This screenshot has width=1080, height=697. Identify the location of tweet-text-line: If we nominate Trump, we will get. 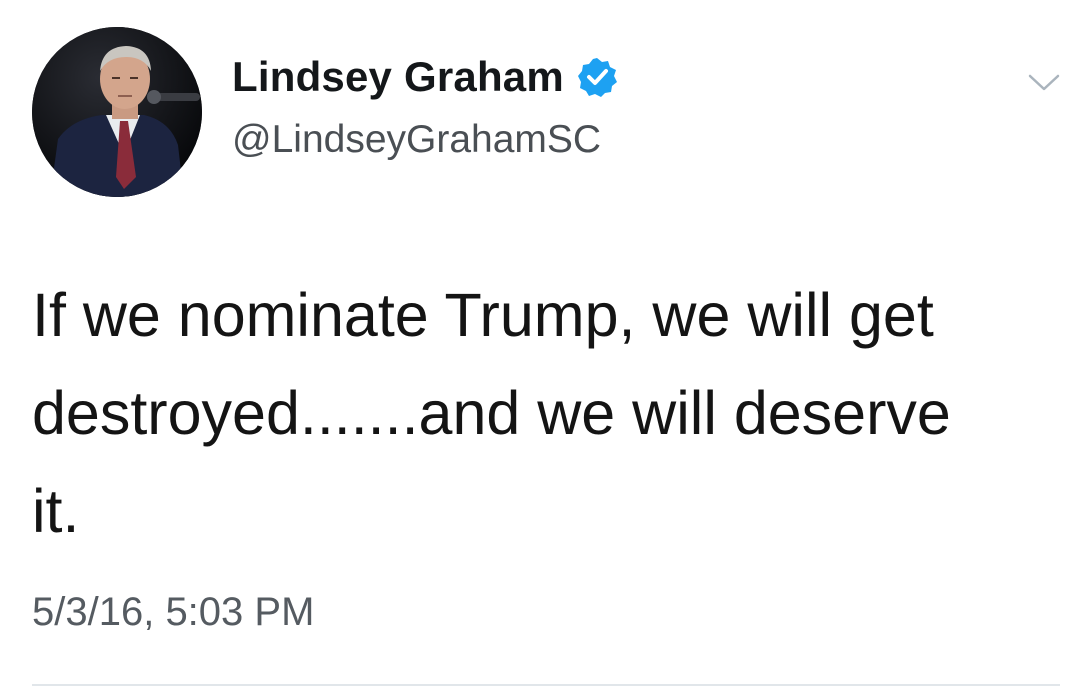
(483, 315).